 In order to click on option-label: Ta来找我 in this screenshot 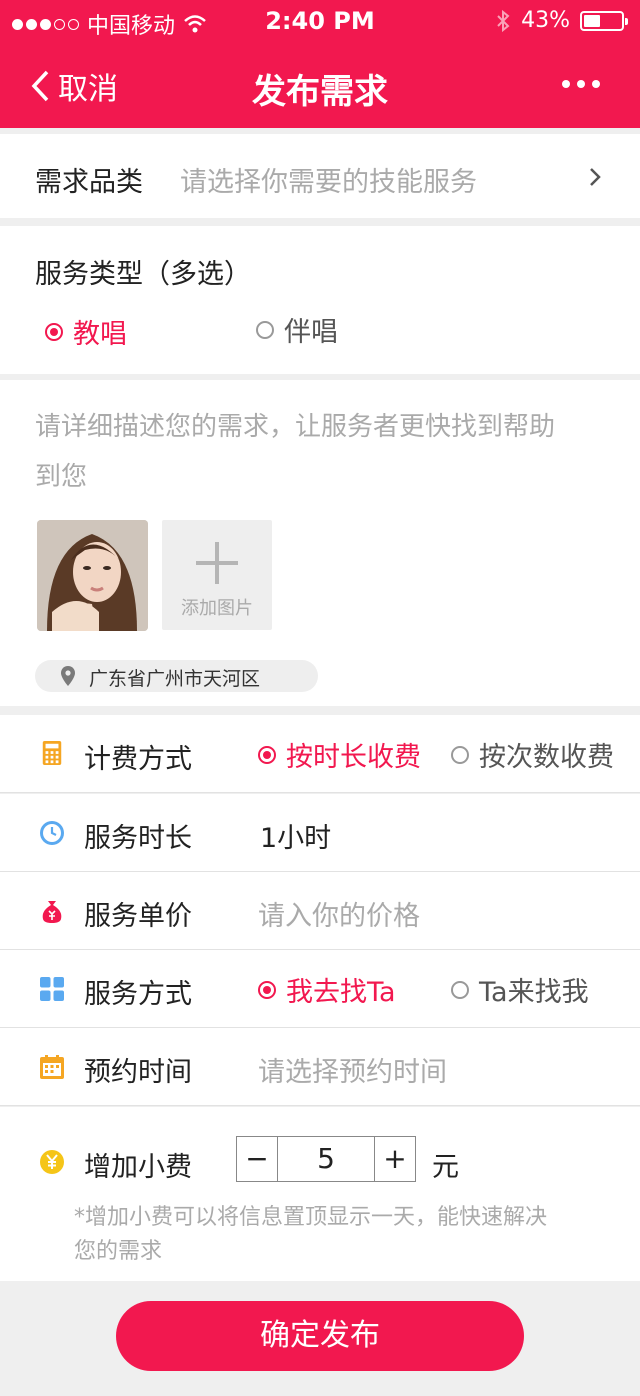, I will do `click(534, 992)`.